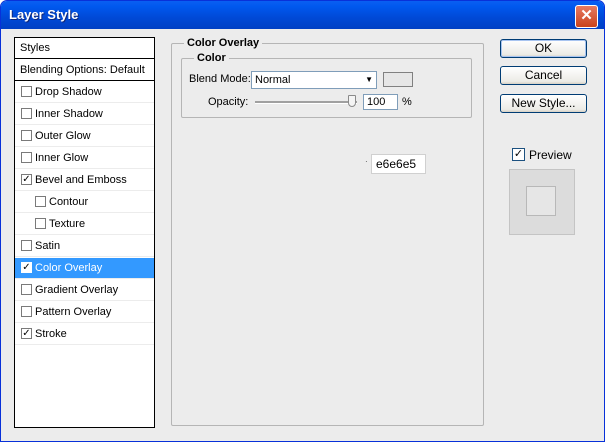  What do you see at coordinates (81, 180) in the screenshot?
I see `style-item-label: Bevel and Emboss` at bounding box center [81, 180].